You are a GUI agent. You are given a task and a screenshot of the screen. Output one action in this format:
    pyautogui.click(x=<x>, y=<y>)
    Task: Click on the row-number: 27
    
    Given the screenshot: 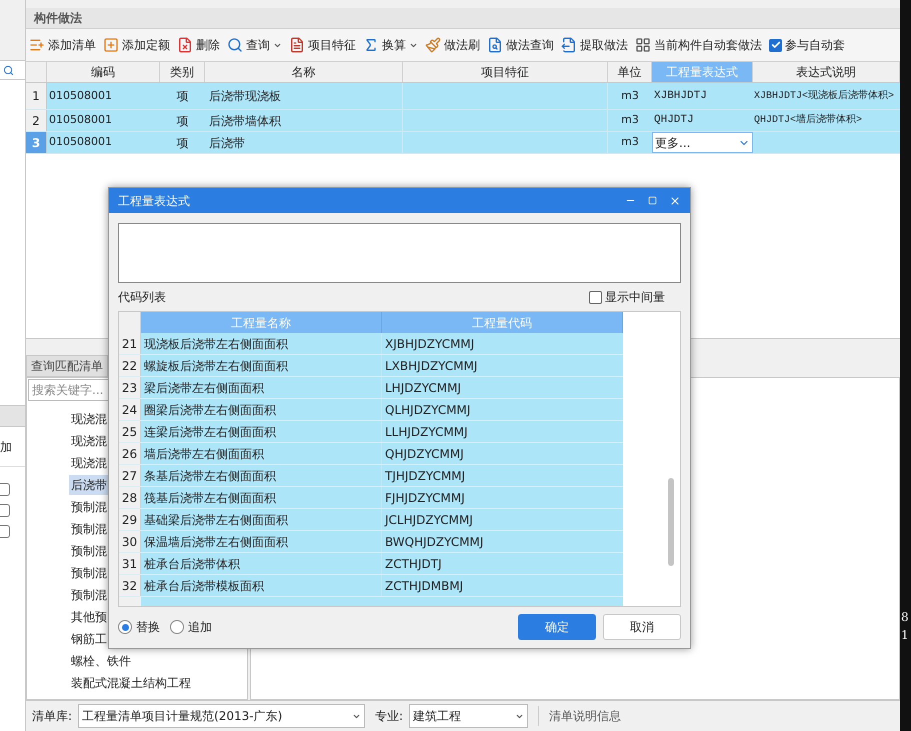 What is the action you would take?
    pyautogui.click(x=130, y=475)
    